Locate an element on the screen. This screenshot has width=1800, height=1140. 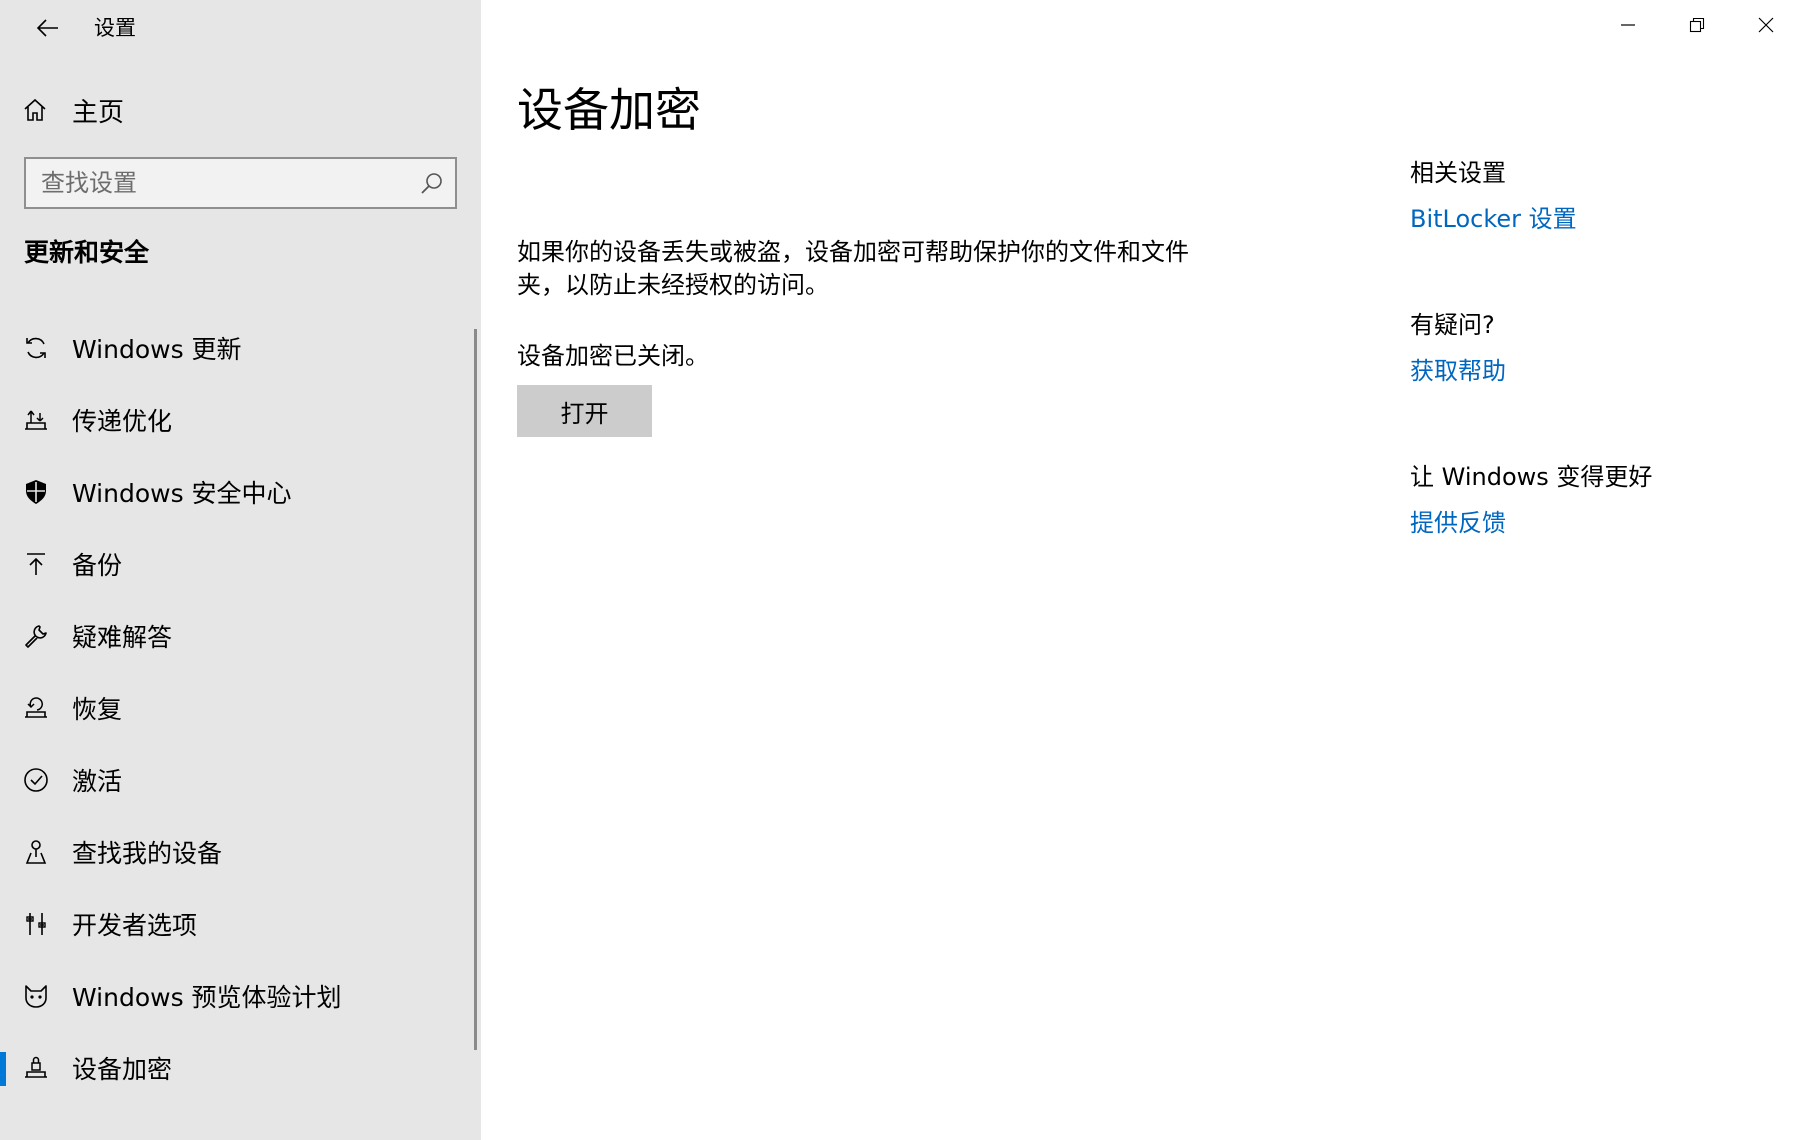
minimize-button is located at coordinates (1627, 25).